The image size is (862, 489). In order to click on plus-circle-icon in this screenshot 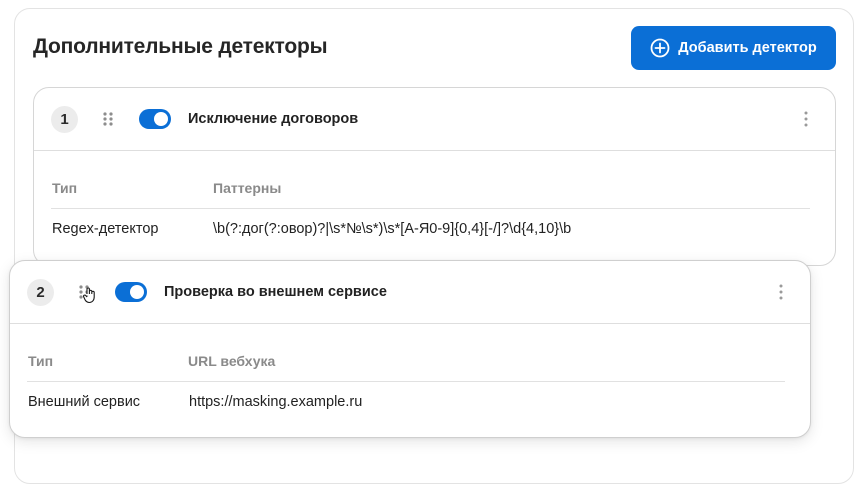, I will do `click(660, 48)`.